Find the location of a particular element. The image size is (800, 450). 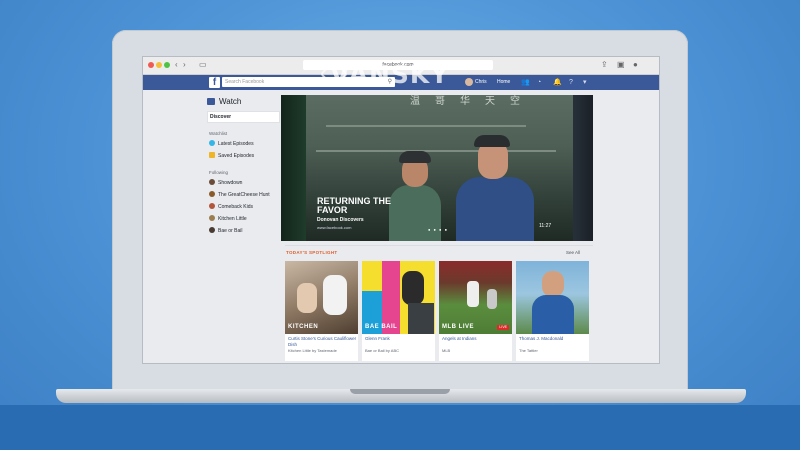

share-icon: ⇪ is located at coordinates (604, 65).